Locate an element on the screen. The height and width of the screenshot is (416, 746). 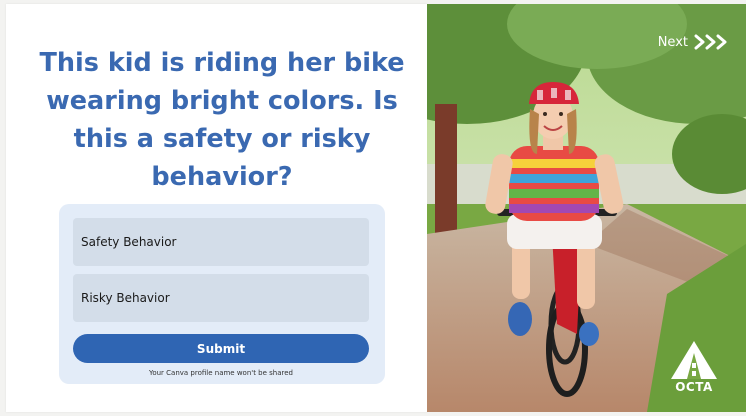
triple-chevron-right-icon is located at coordinates (710, 42).